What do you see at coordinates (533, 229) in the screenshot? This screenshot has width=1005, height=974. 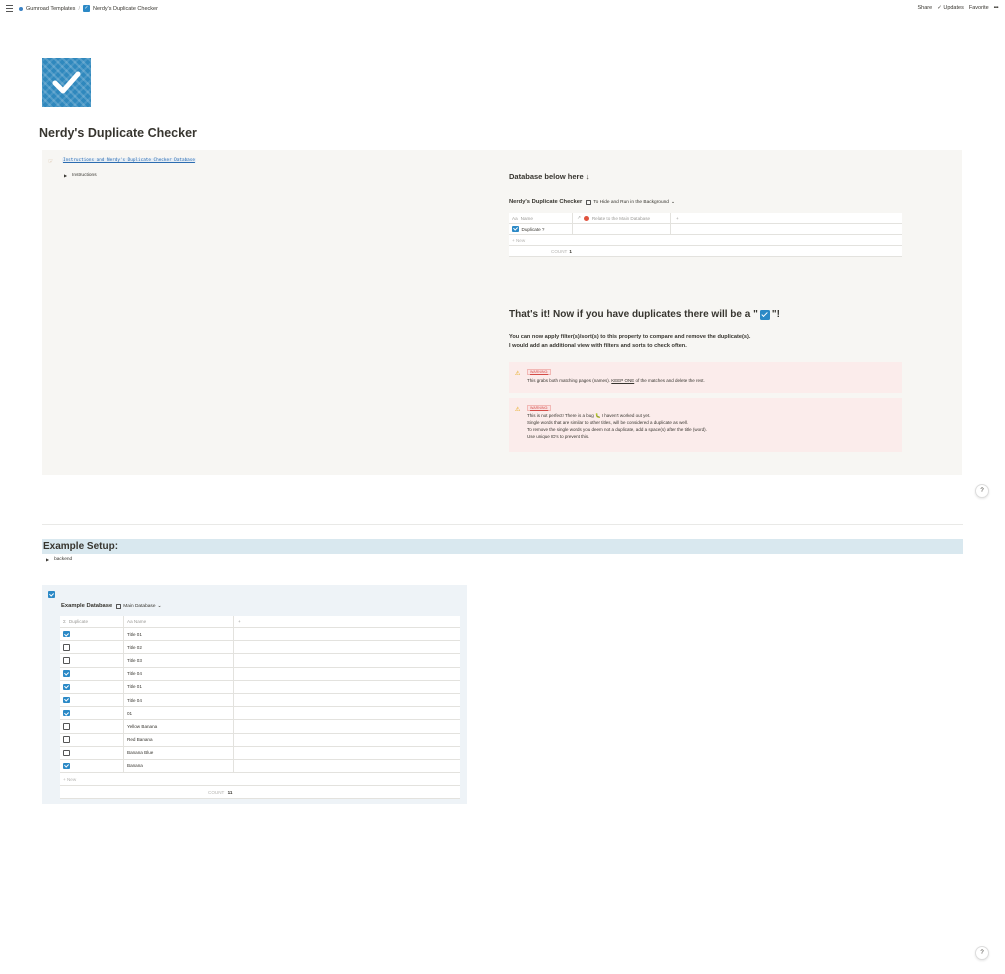 I see `row-name: Duplicate ?` at bounding box center [533, 229].